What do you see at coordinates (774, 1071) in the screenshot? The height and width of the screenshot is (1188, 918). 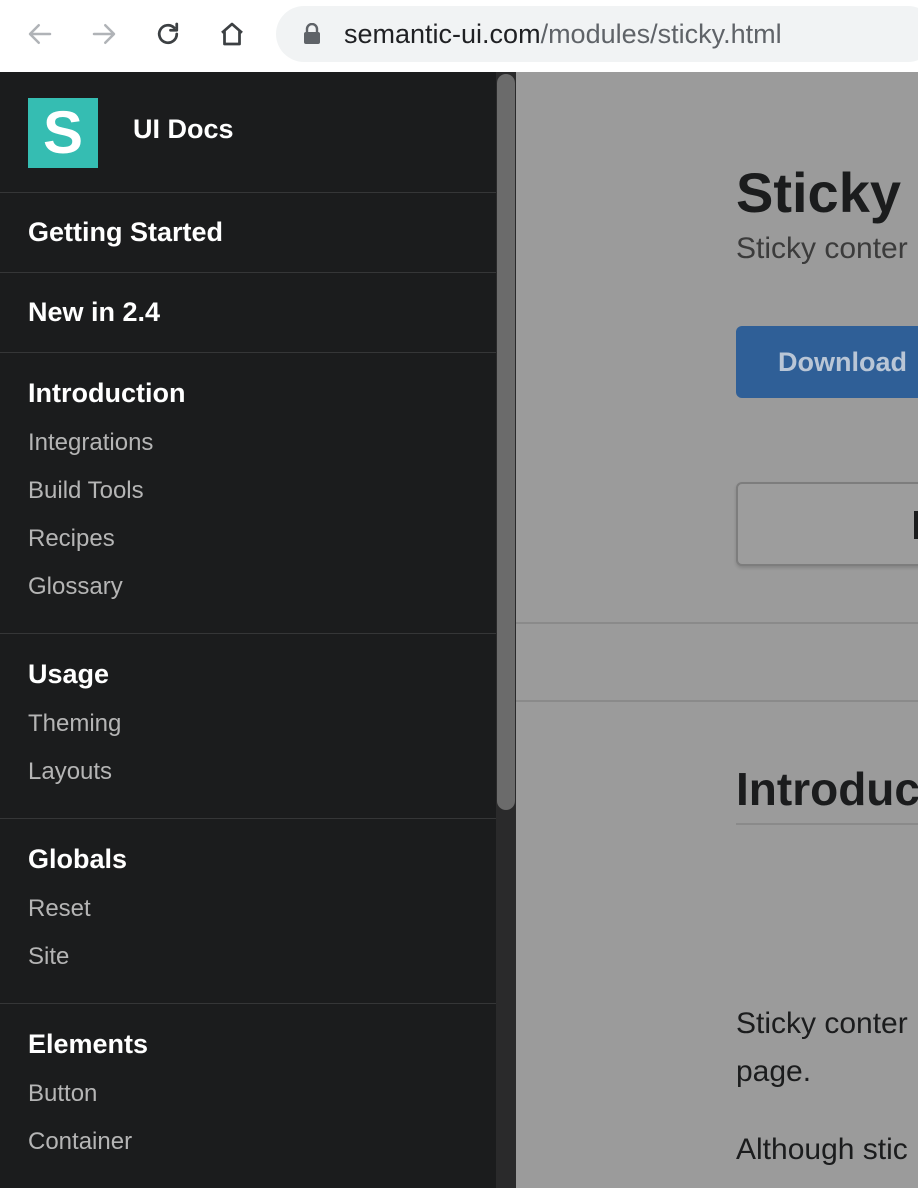 I see `intro-paragraph-line: page.` at bounding box center [774, 1071].